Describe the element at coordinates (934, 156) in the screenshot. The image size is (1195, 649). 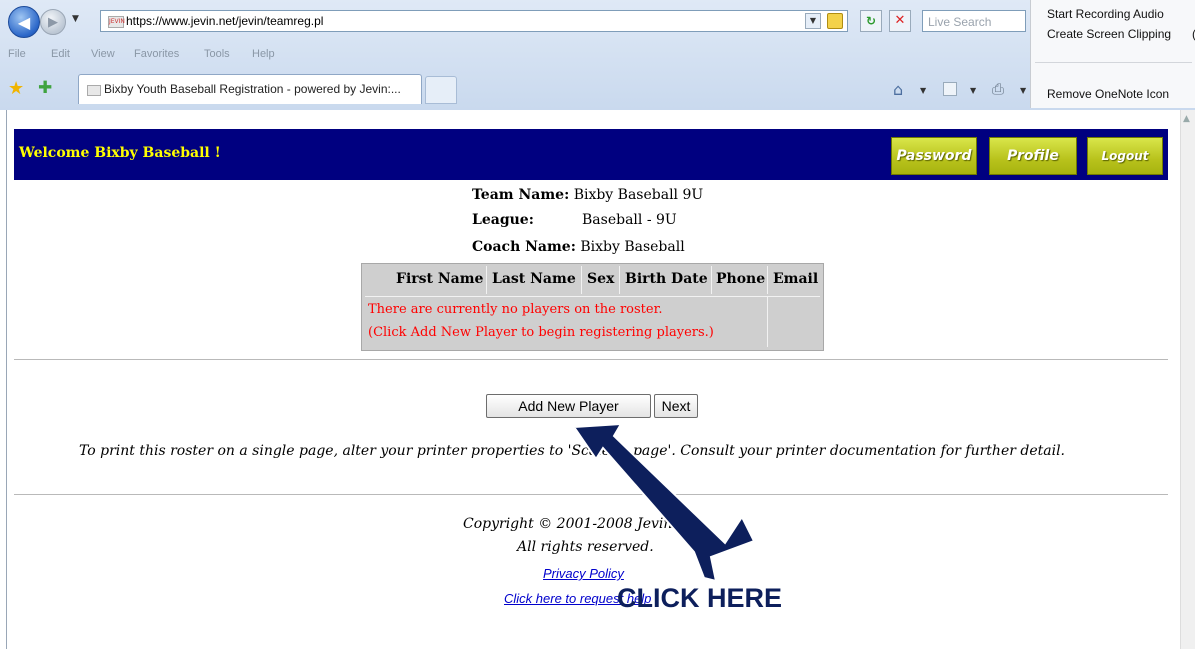
I see `password-button: Password` at that location.